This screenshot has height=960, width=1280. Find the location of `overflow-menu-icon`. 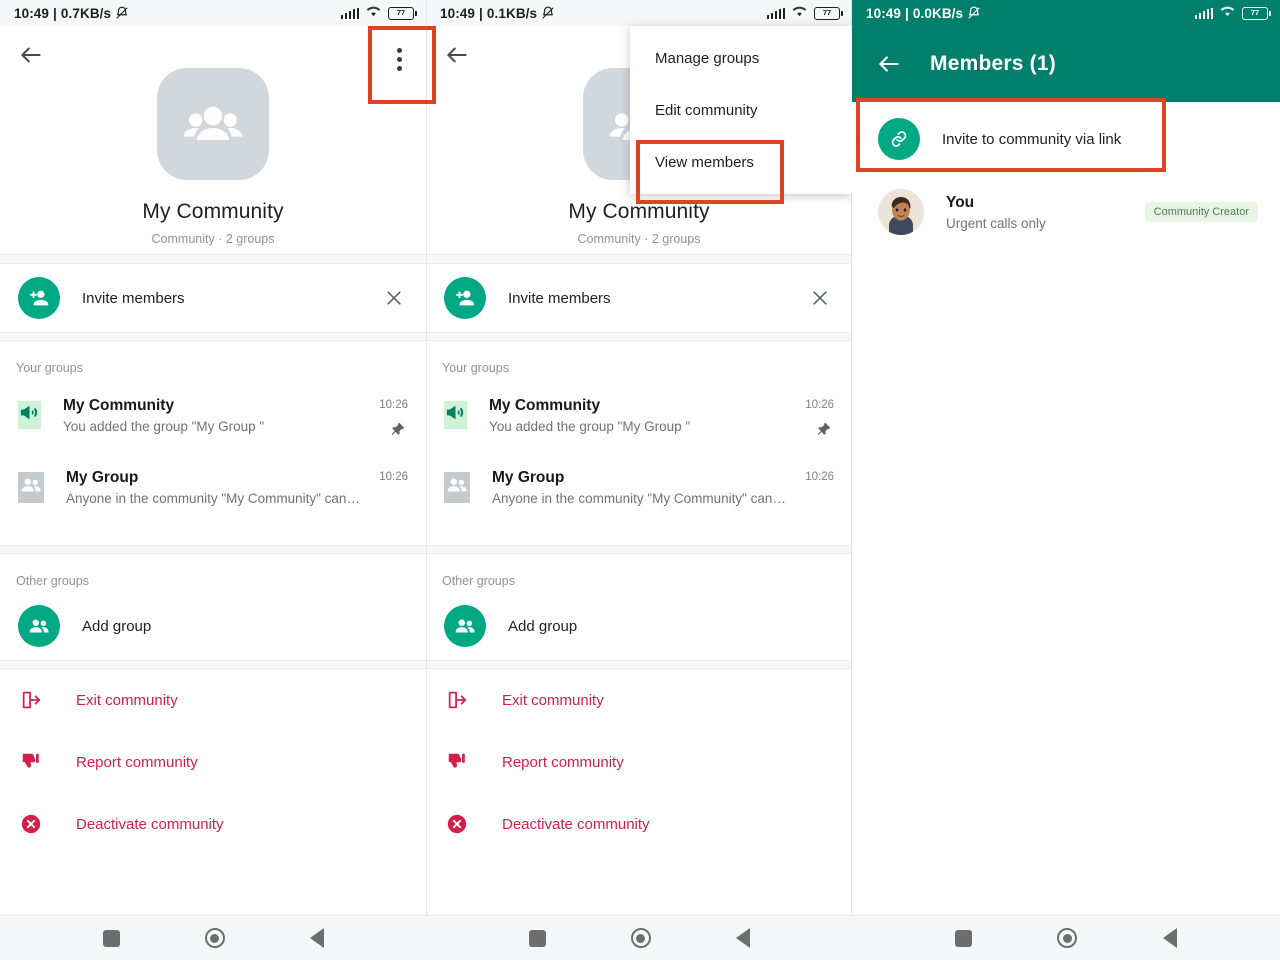

overflow-menu-icon is located at coordinates (399, 59).